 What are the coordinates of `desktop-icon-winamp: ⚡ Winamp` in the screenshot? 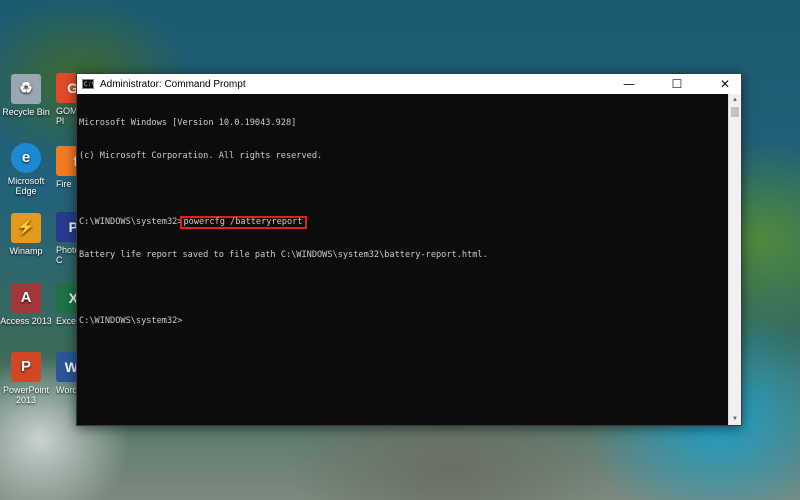 It's located at (26, 234).